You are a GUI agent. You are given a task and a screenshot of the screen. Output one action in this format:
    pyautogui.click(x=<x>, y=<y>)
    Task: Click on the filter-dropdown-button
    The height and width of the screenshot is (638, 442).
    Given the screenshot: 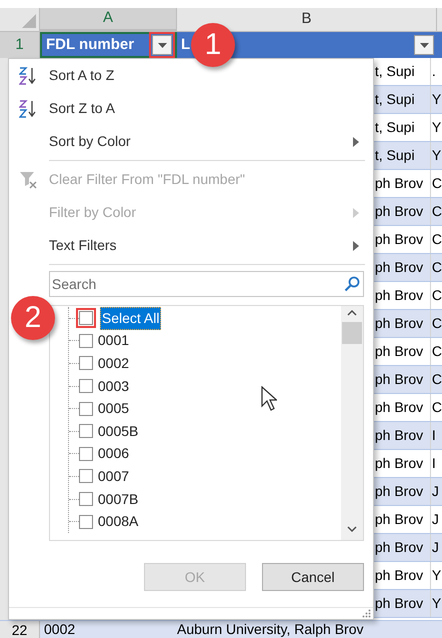 What is the action you would take?
    pyautogui.click(x=424, y=45)
    